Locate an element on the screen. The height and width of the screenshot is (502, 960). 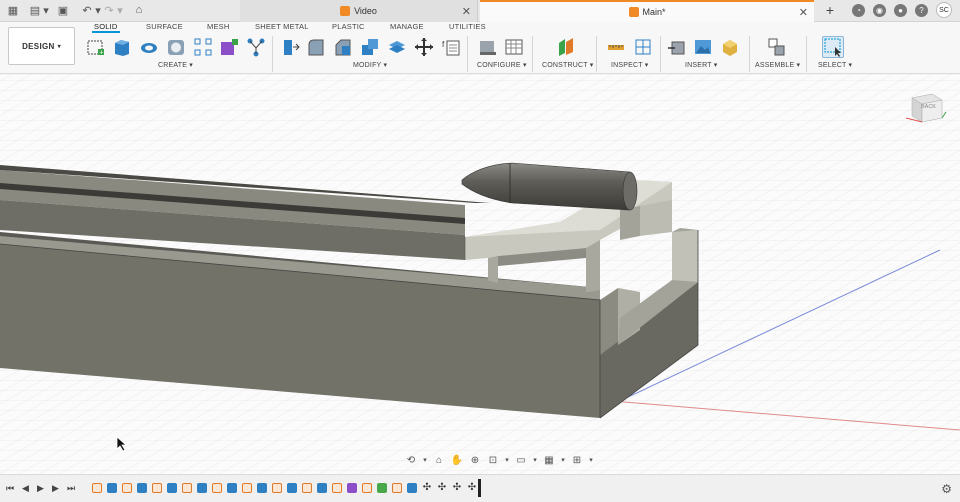
revolve-icon is located at coordinates (149, 47).